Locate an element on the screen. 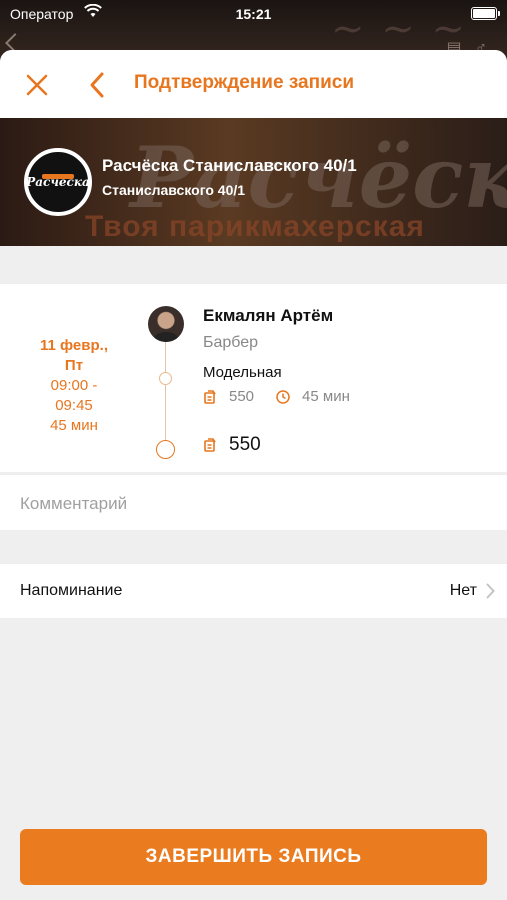  close-icon is located at coordinates (37, 85).